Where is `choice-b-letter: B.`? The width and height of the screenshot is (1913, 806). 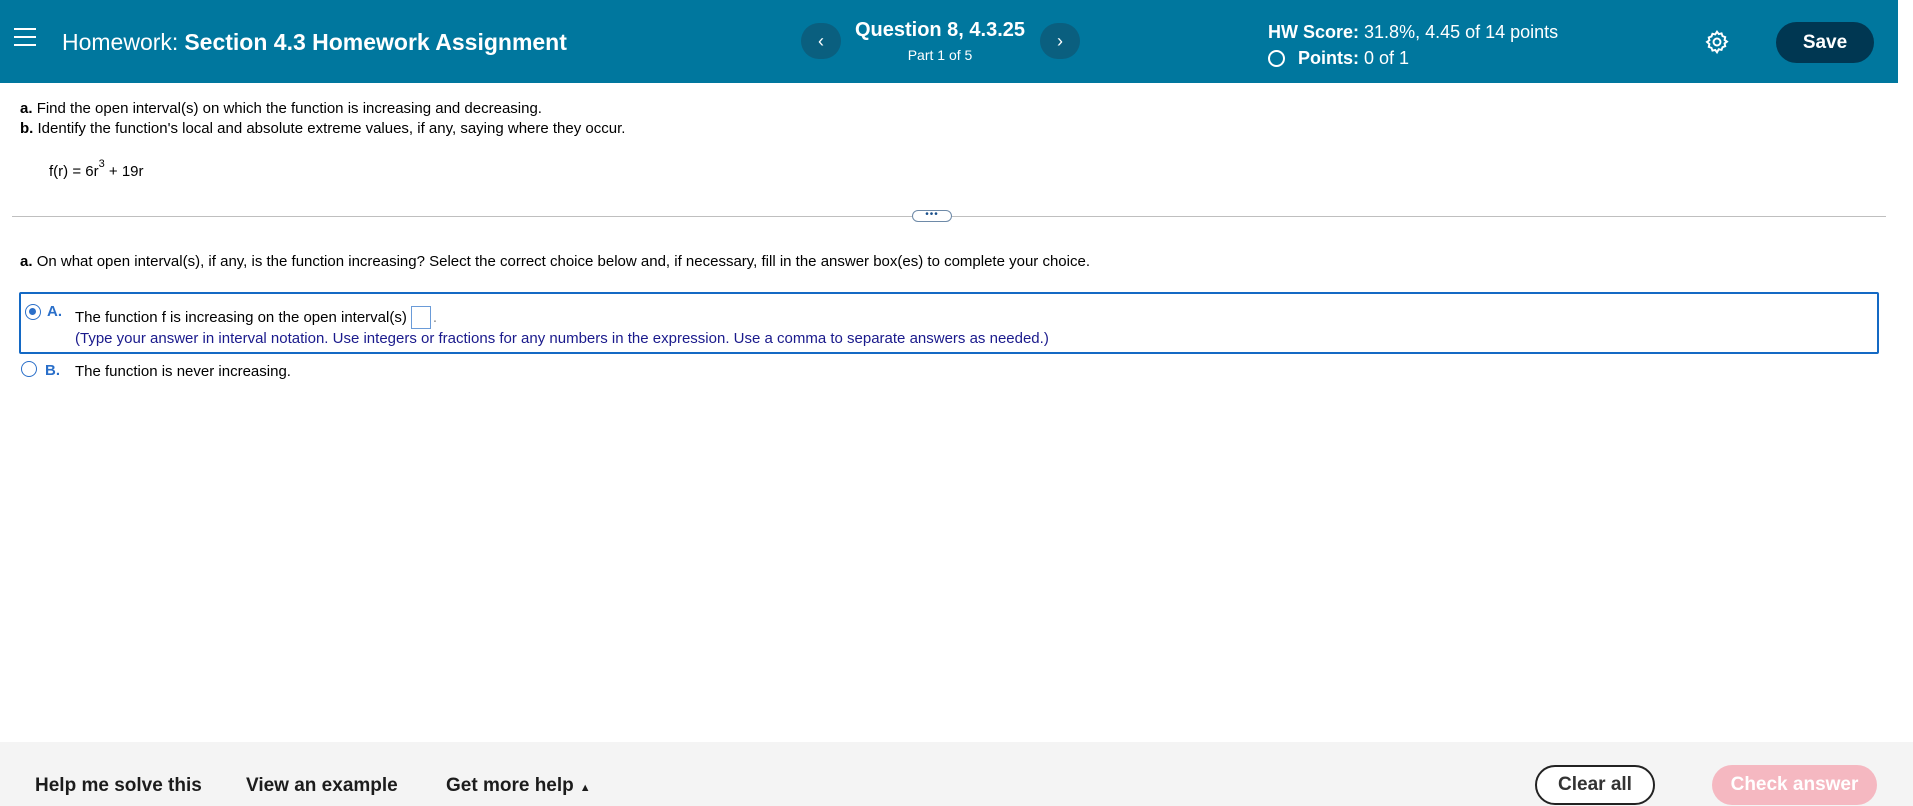
choice-b-letter: B. is located at coordinates (52, 370).